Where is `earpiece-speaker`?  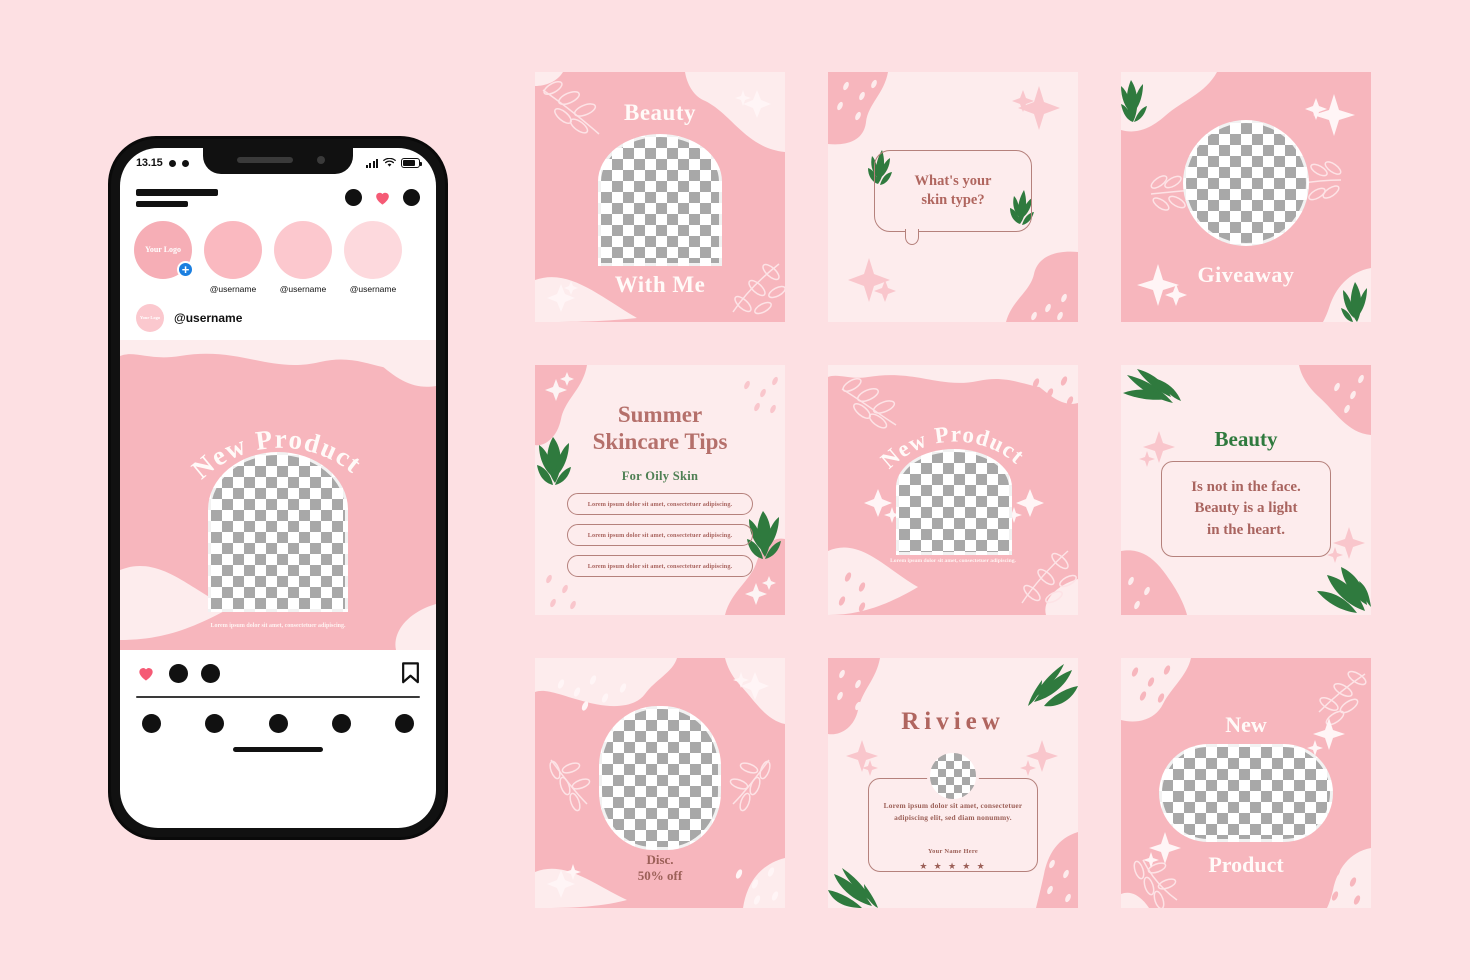
earpiece-speaker is located at coordinates (265, 160).